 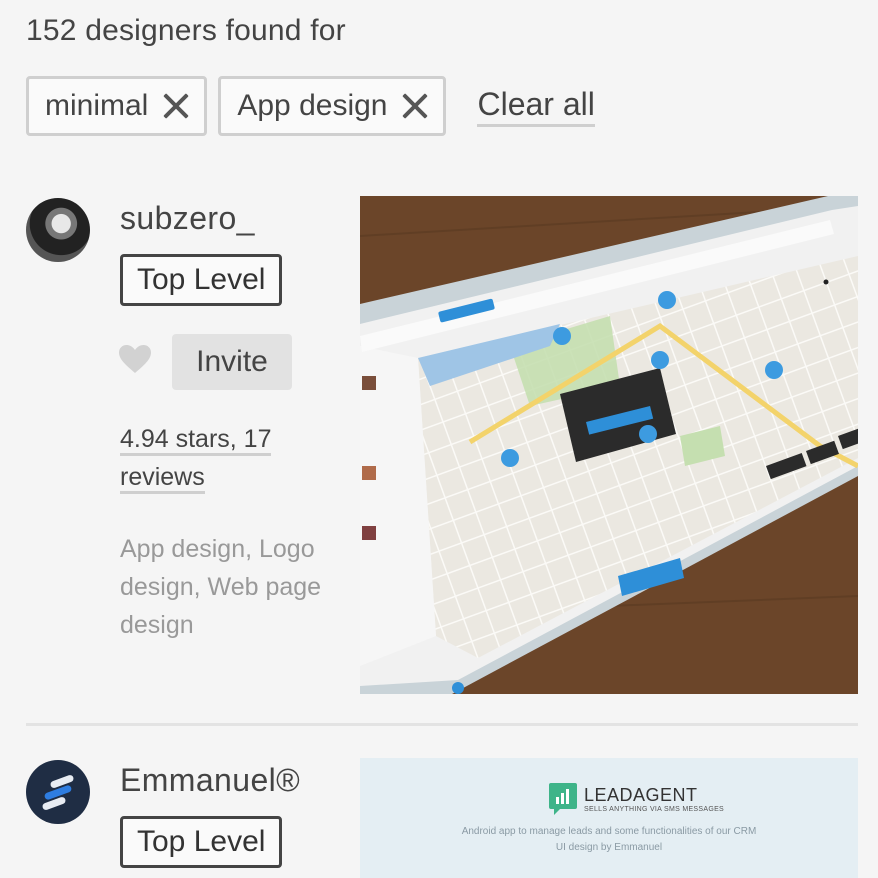 I want to click on filter-chip-app-design: App design, so click(x=332, y=106).